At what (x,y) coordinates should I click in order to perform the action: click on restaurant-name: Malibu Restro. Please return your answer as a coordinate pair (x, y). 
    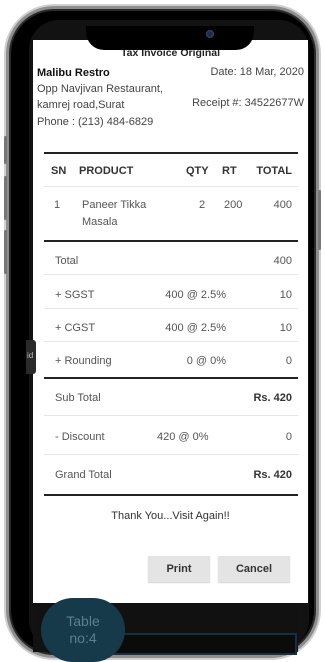
    Looking at the image, I should click on (73, 73).